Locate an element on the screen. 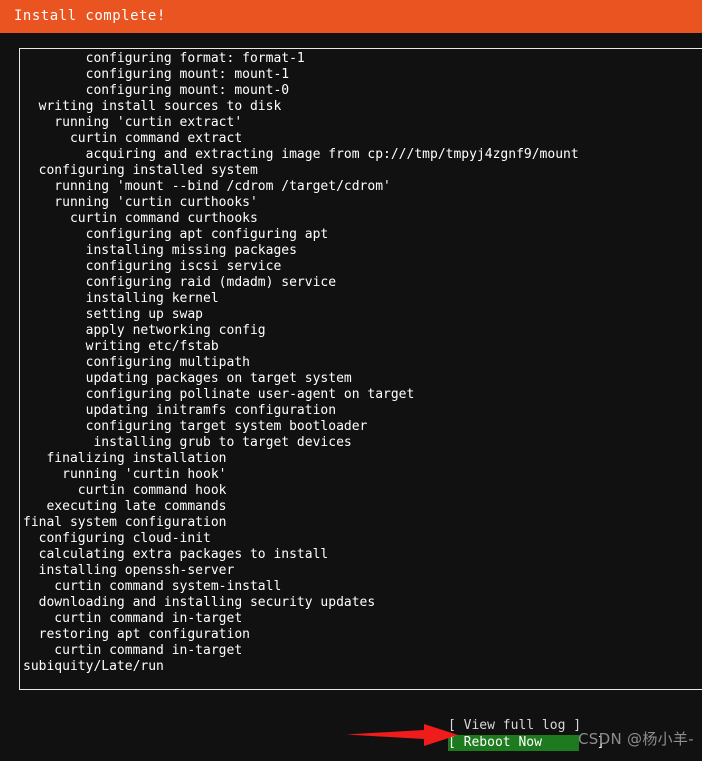  log-line: executing late commands is located at coordinates (125, 506).